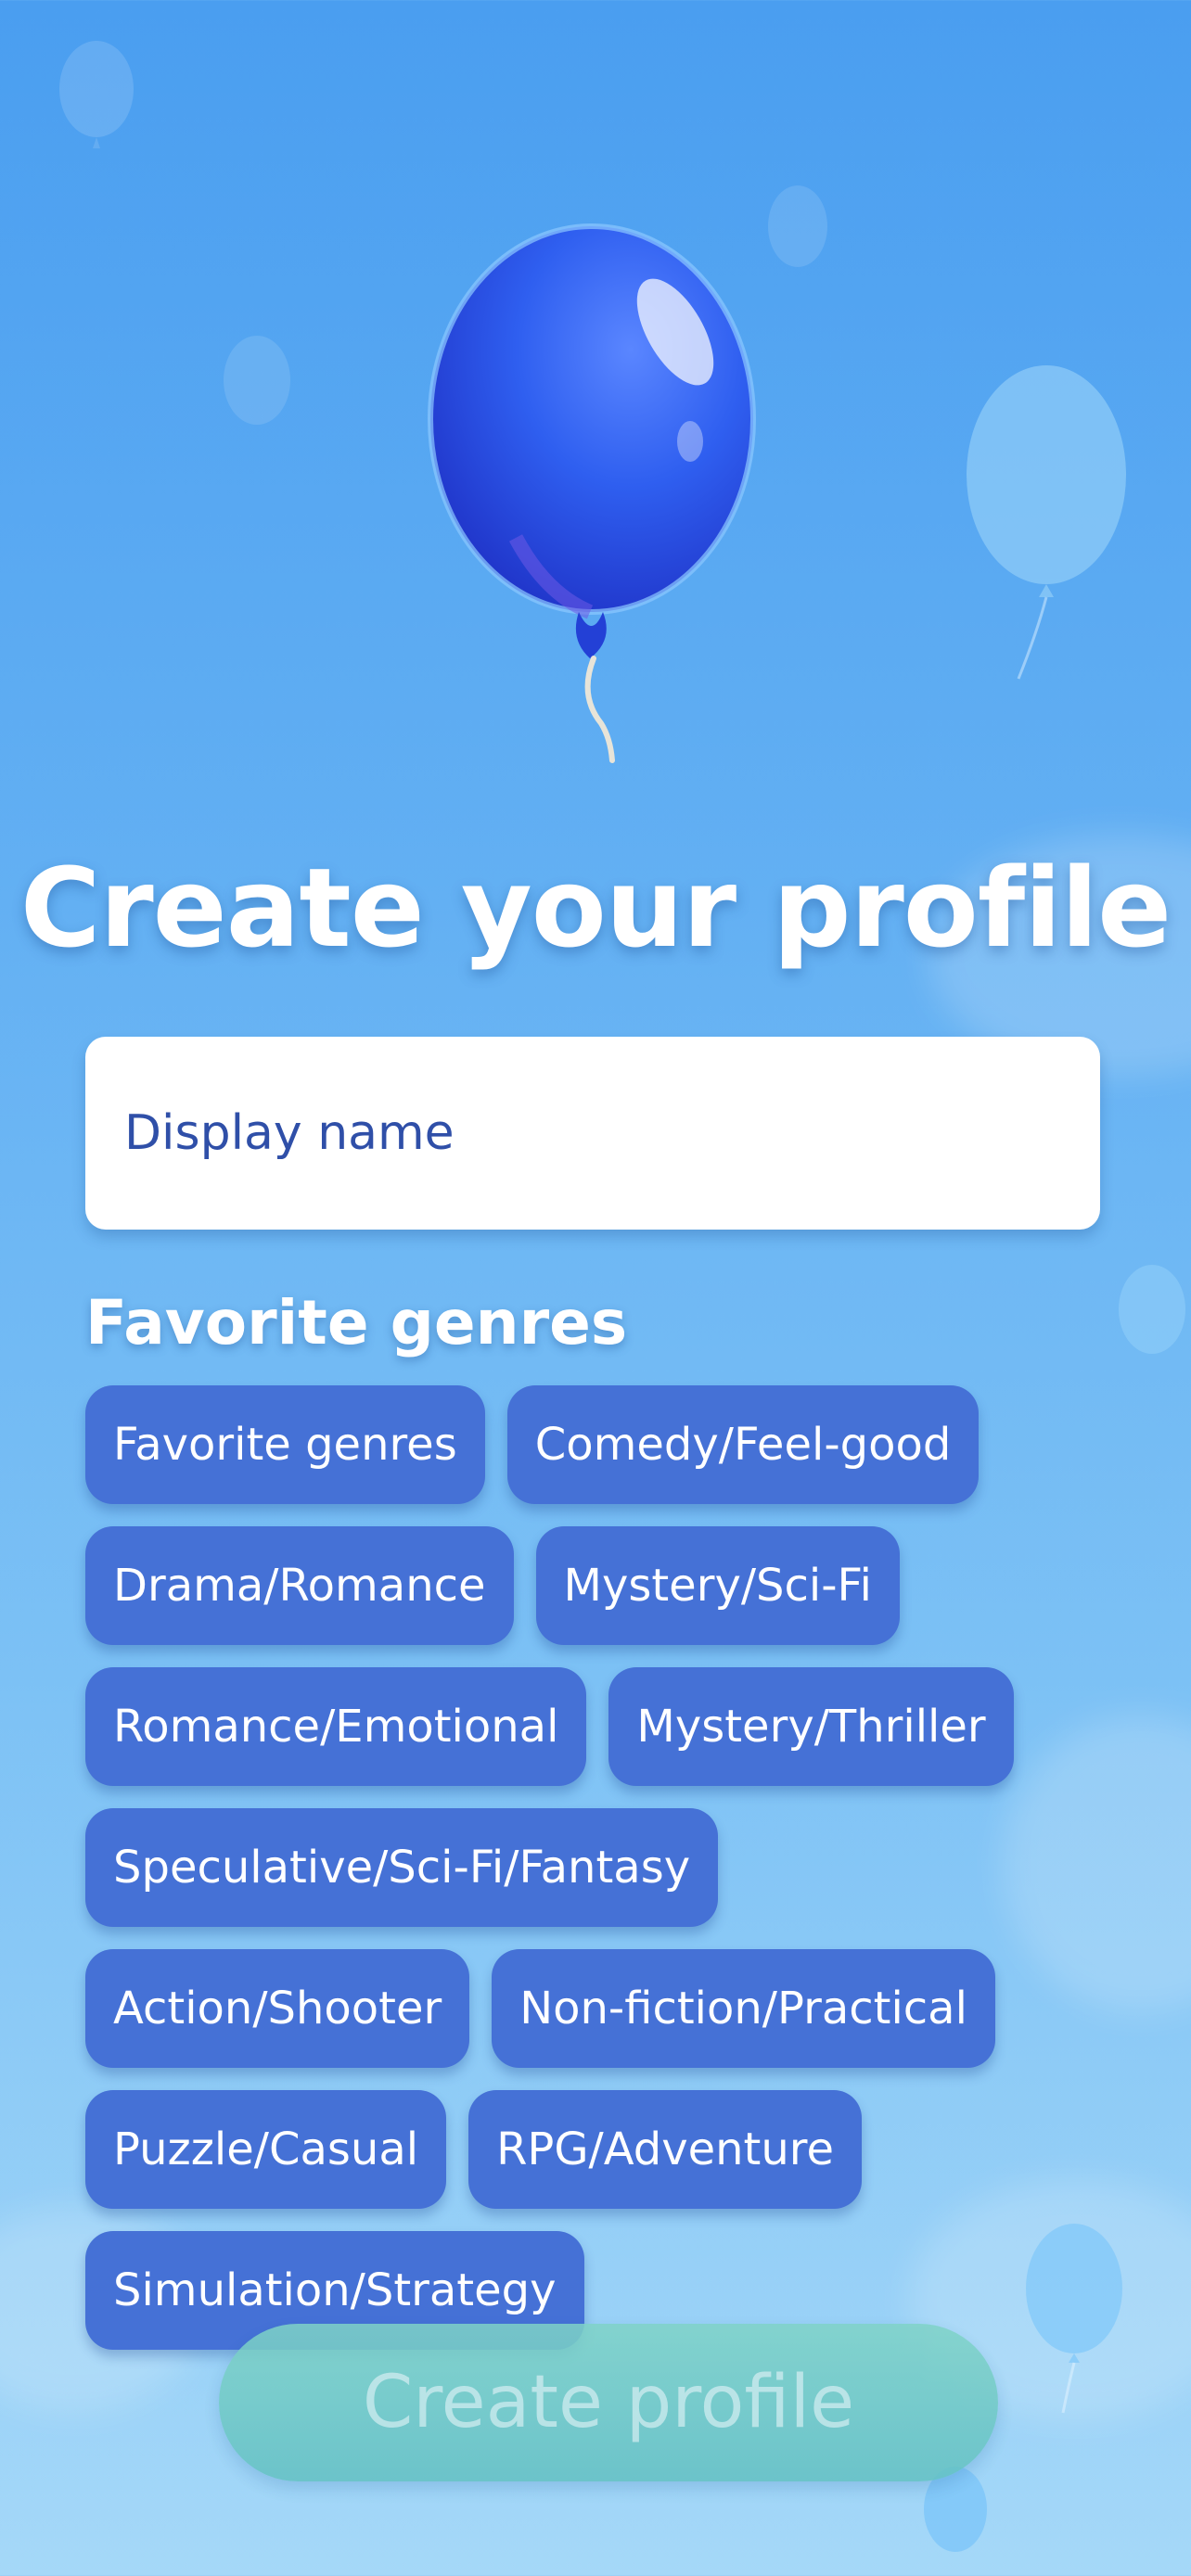 The image size is (1191, 2576). Describe the element at coordinates (743, 2008) in the screenshot. I see `genre-chip: Non-fiction/Practical` at that location.